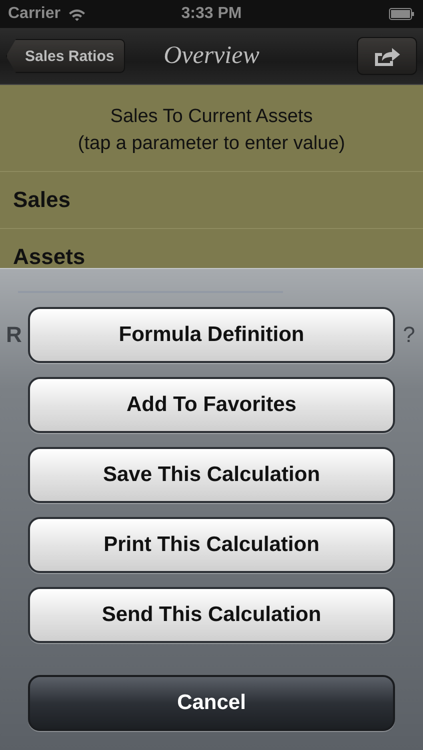 The height and width of the screenshot is (750, 423). I want to click on formula-title: Sales To Current Assets, so click(211, 117).